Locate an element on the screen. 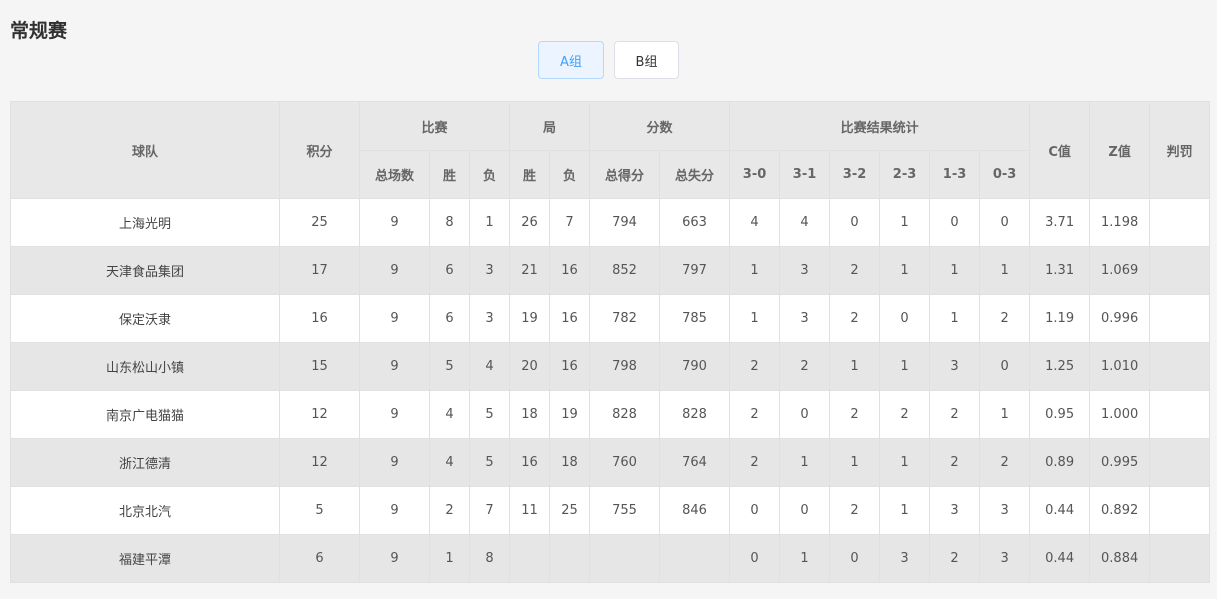 The width and height of the screenshot is (1217, 599). group-tabs: A组 B组 is located at coordinates (608, 60).